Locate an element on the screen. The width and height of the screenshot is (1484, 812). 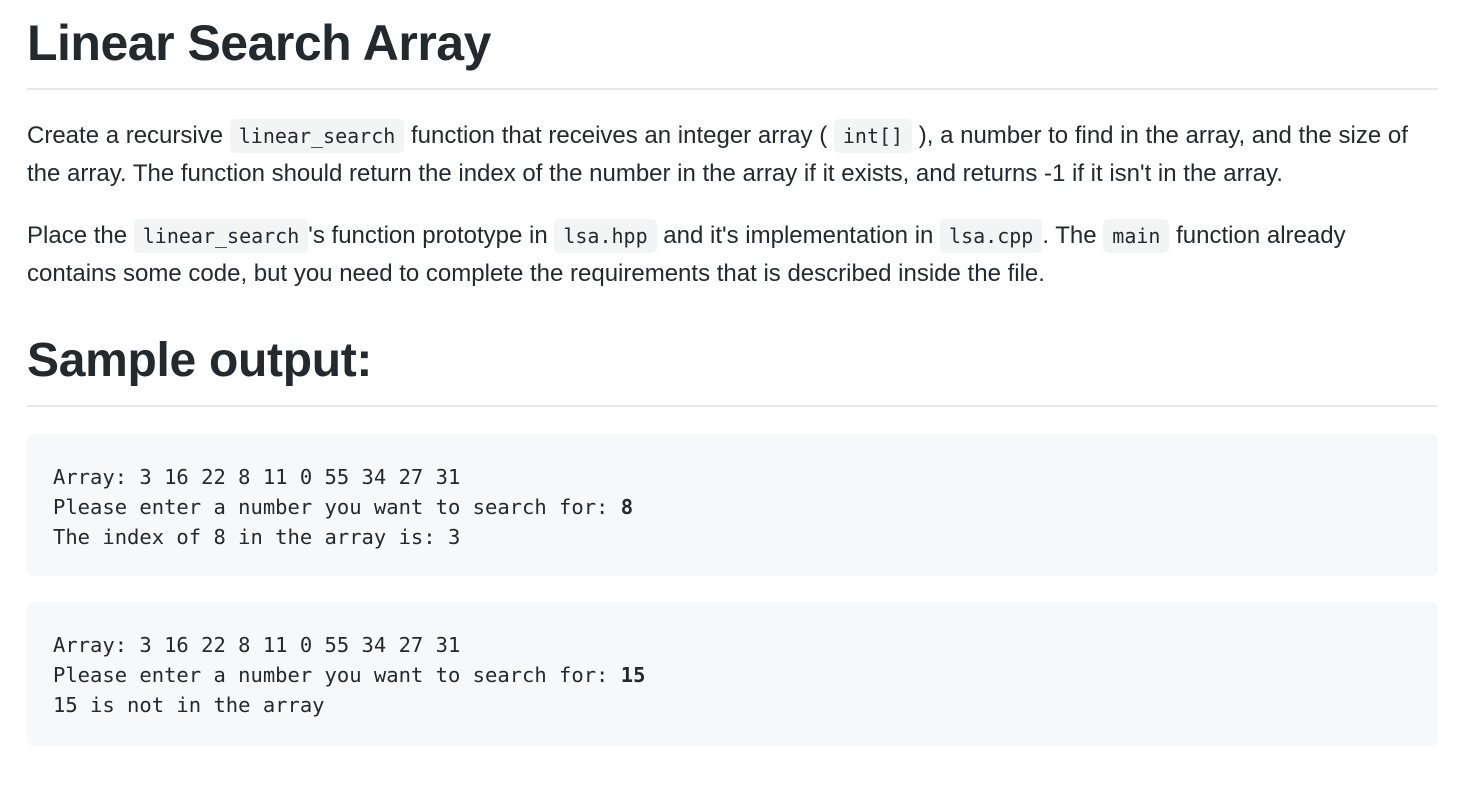
paragraph-text: Place the is located at coordinates (80, 235).